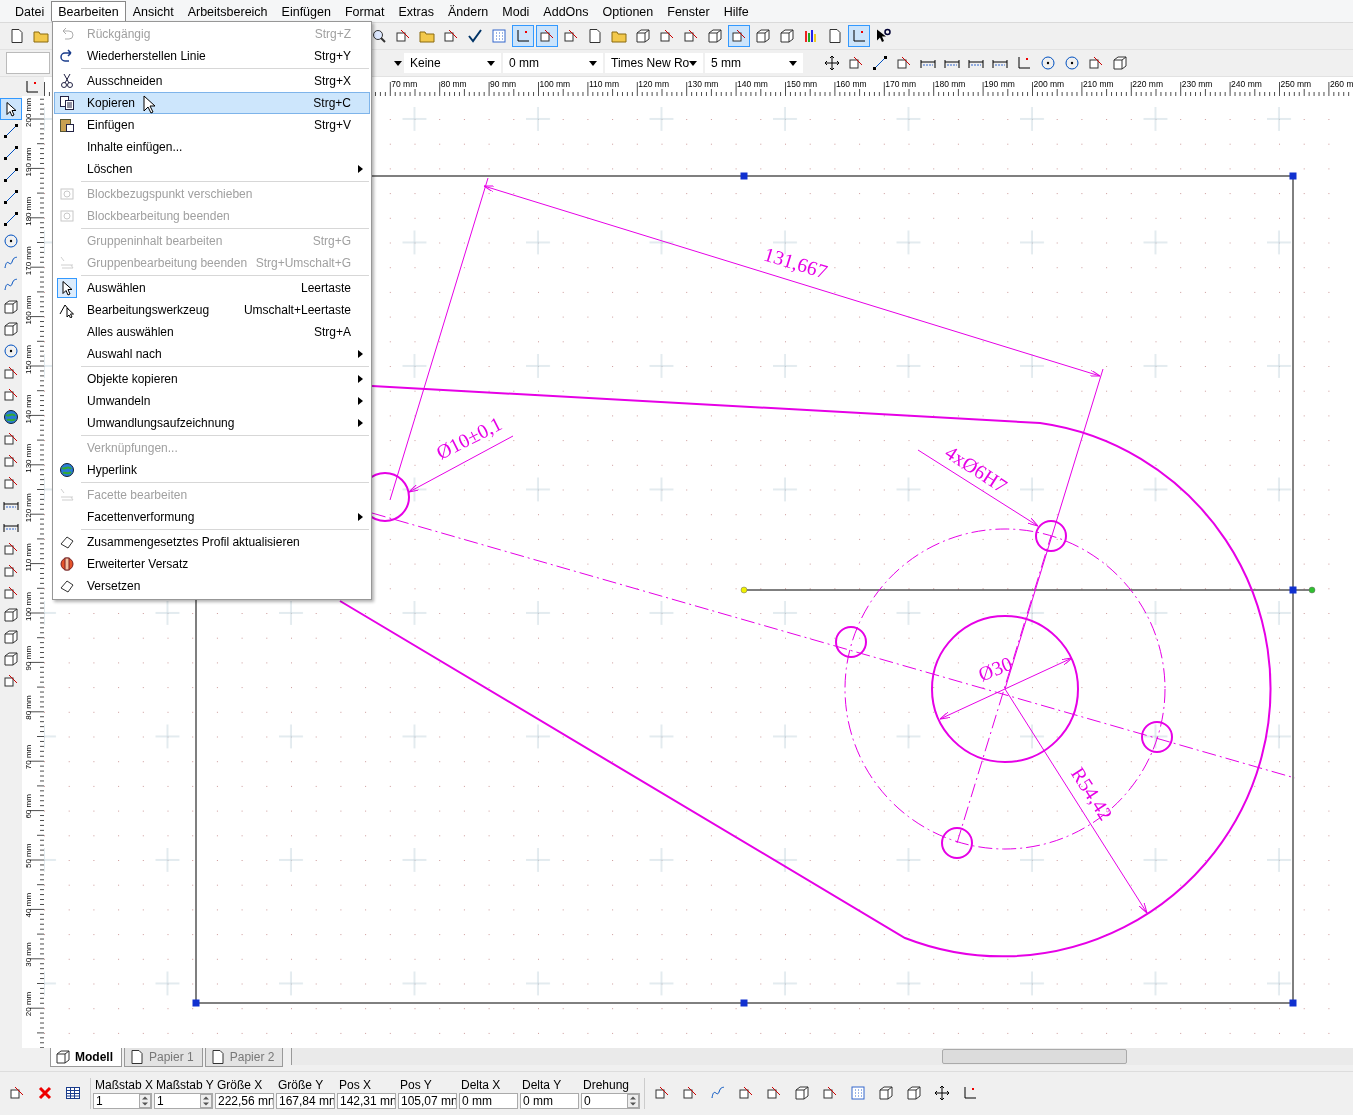 The image size is (1353, 1115). Describe the element at coordinates (212, 332) in the screenshot. I see `menu-item: Alles auswählen Strg+A` at that location.